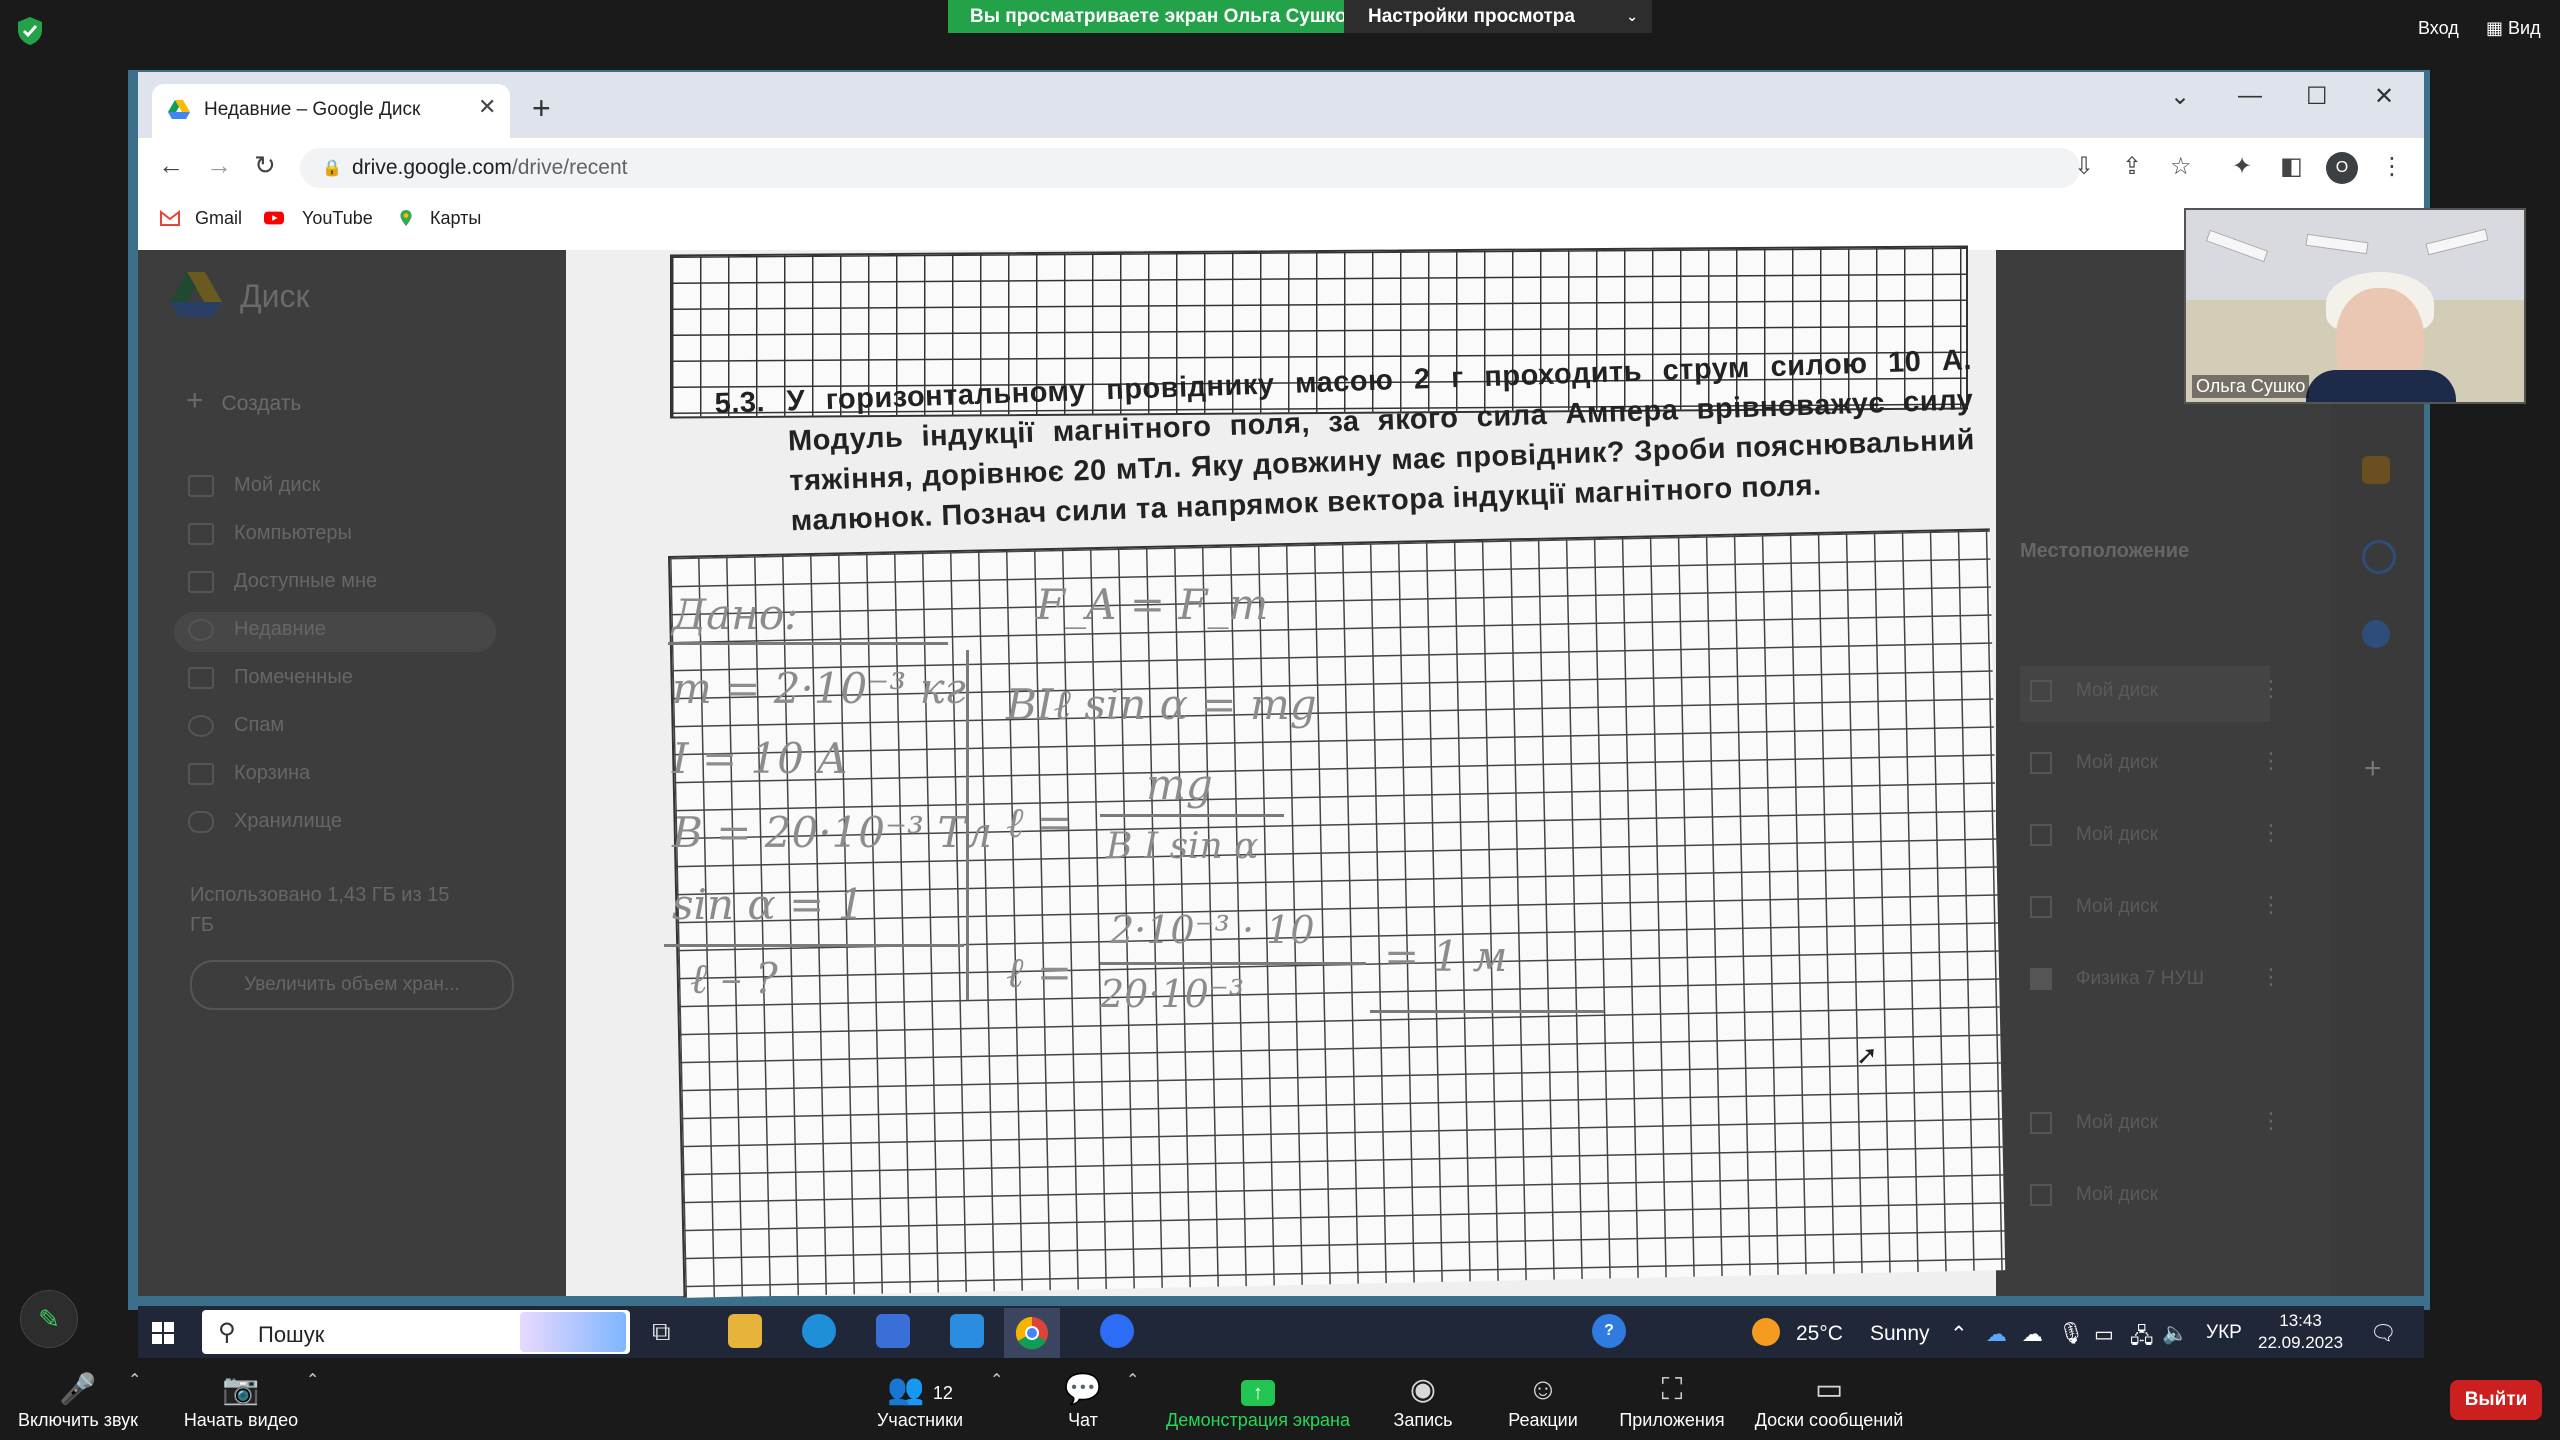 This screenshot has height=1440, width=2560. What do you see at coordinates (2355, 306) in the screenshot?
I see `webcam-video: Ольга Сушко` at bounding box center [2355, 306].